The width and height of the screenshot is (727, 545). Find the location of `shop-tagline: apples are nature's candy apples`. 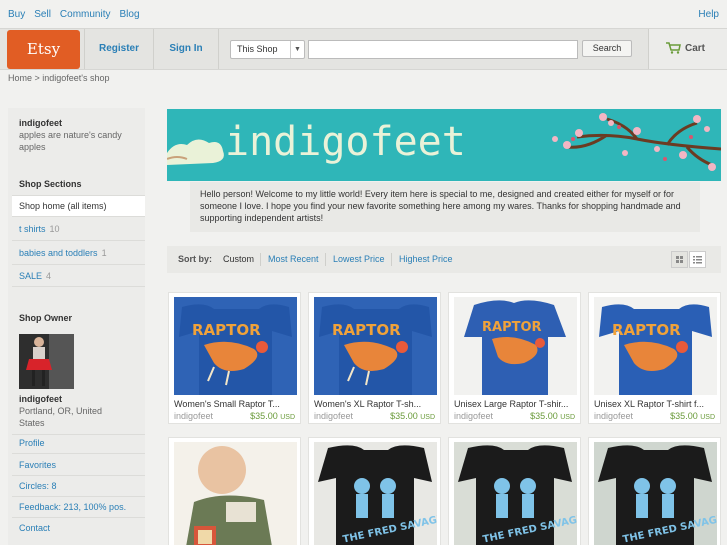

shop-tagline: apples are nature's candy apples is located at coordinates (70, 141).